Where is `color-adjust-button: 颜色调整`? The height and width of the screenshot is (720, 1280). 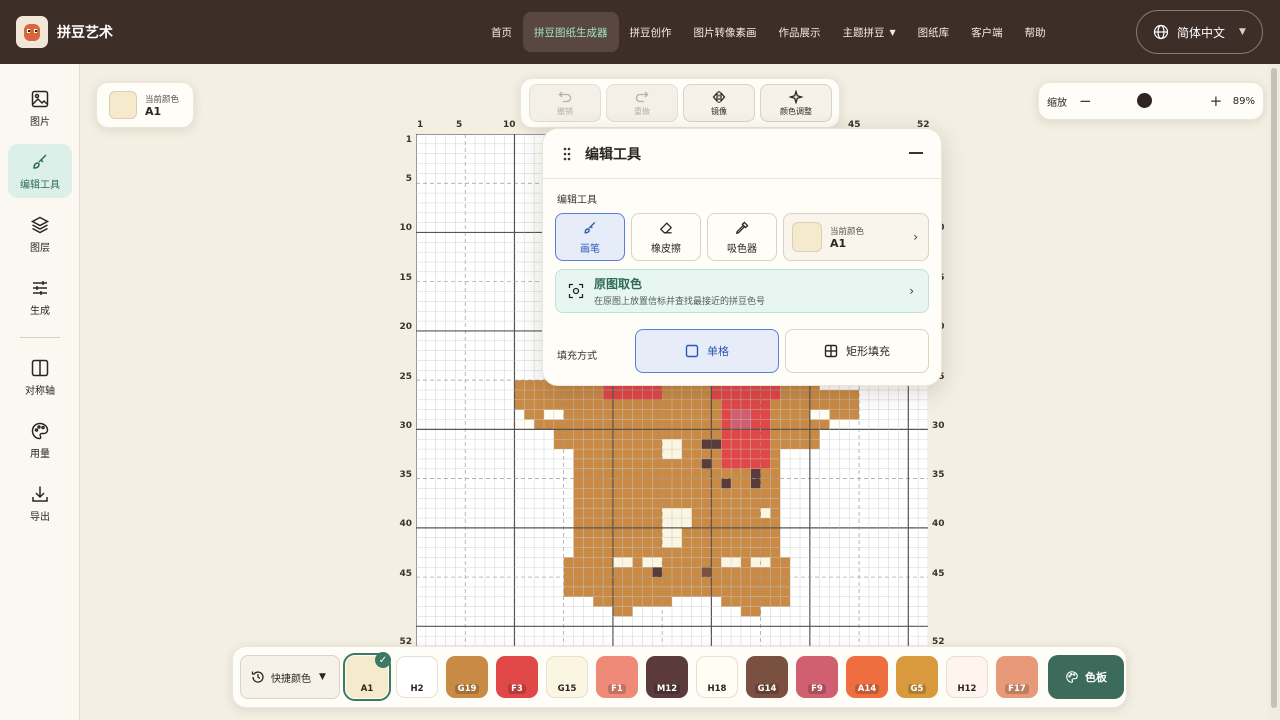 color-adjust-button: 颜色调整 is located at coordinates (796, 103).